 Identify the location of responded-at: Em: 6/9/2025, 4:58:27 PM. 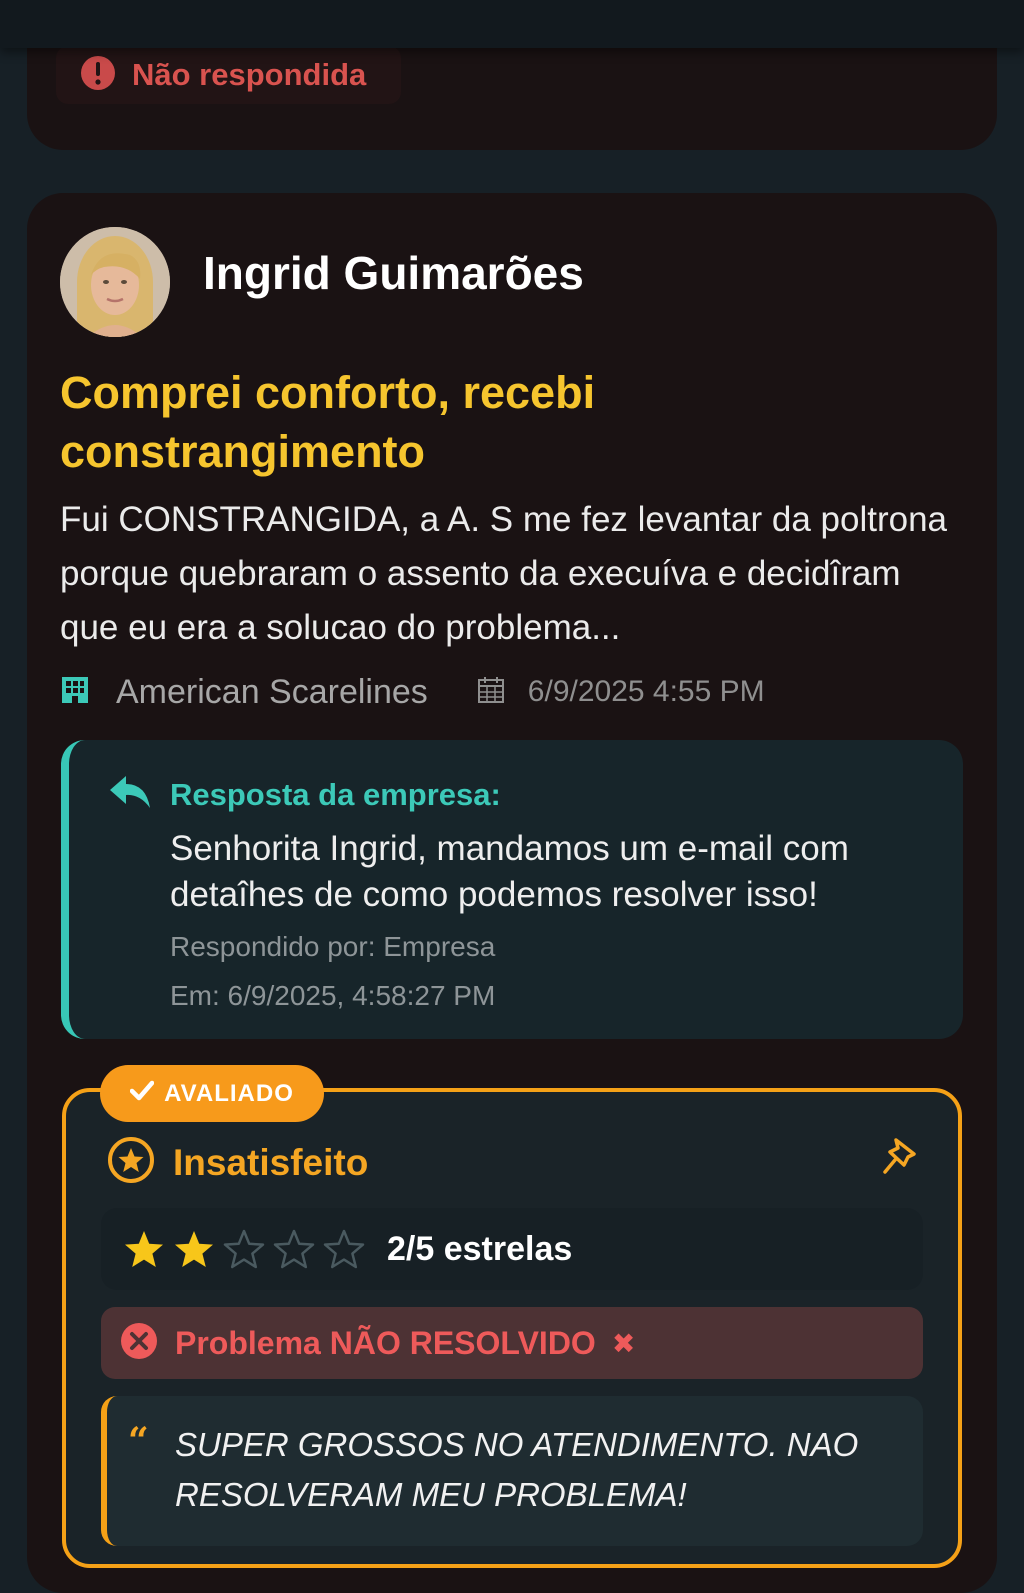
(333, 995).